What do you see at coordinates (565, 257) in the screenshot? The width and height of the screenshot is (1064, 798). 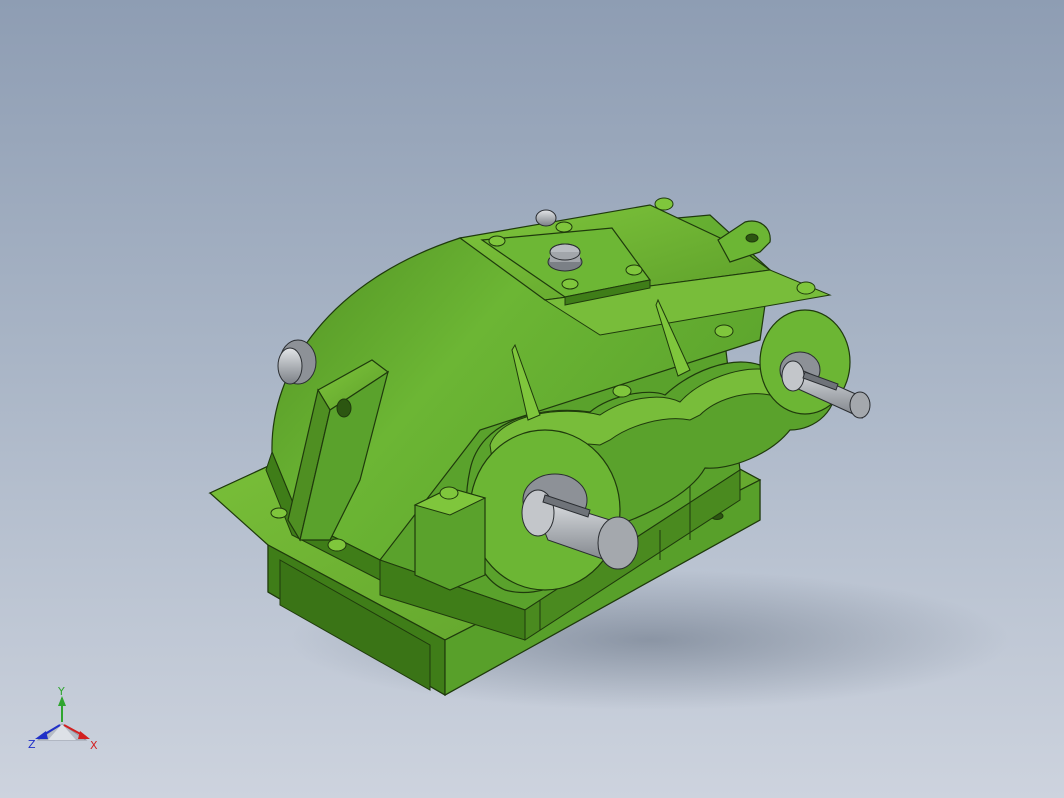 I see `breather-vent` at bounding box center [565, 257].